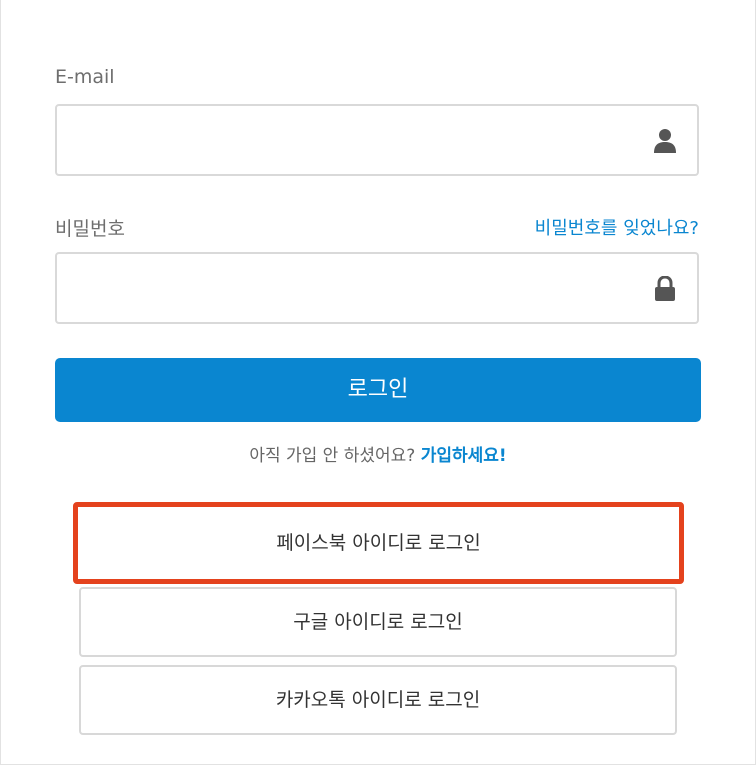 The width and height of the screenshot is (756, 766). What do you see at coordinates (617, 227) in the screenshot?
I see `forgot-password-link: 비밀번호를 잊었나요?` at bounding box center [617, 227].